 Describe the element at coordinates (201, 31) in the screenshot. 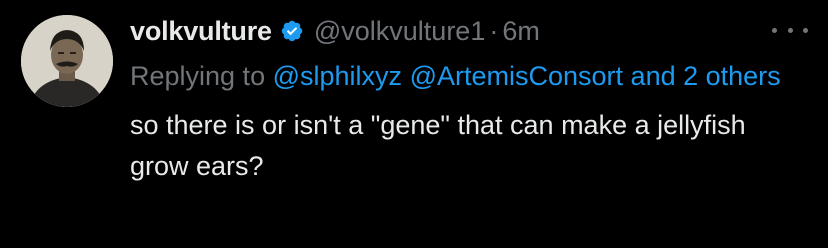

I see `display-name: volkvulture` at that location.